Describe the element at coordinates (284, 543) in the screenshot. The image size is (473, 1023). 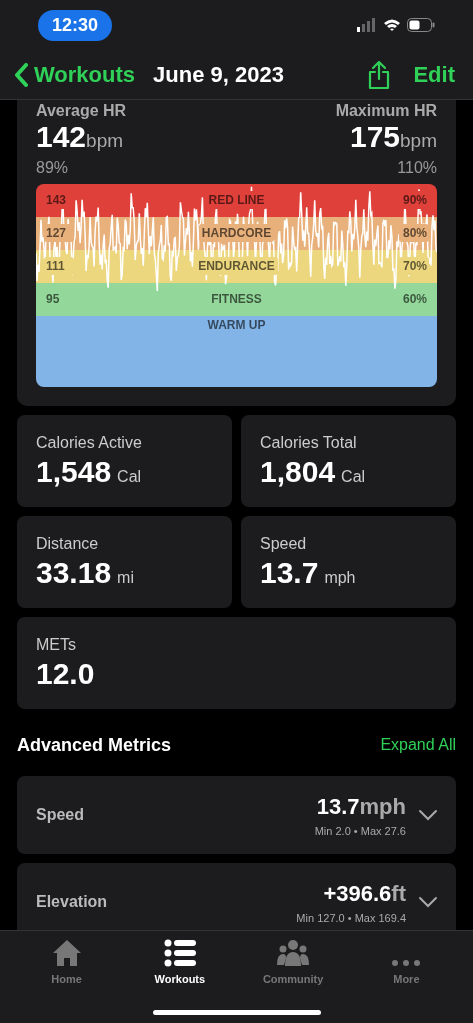
I see `stat-label: Speed` at that location.